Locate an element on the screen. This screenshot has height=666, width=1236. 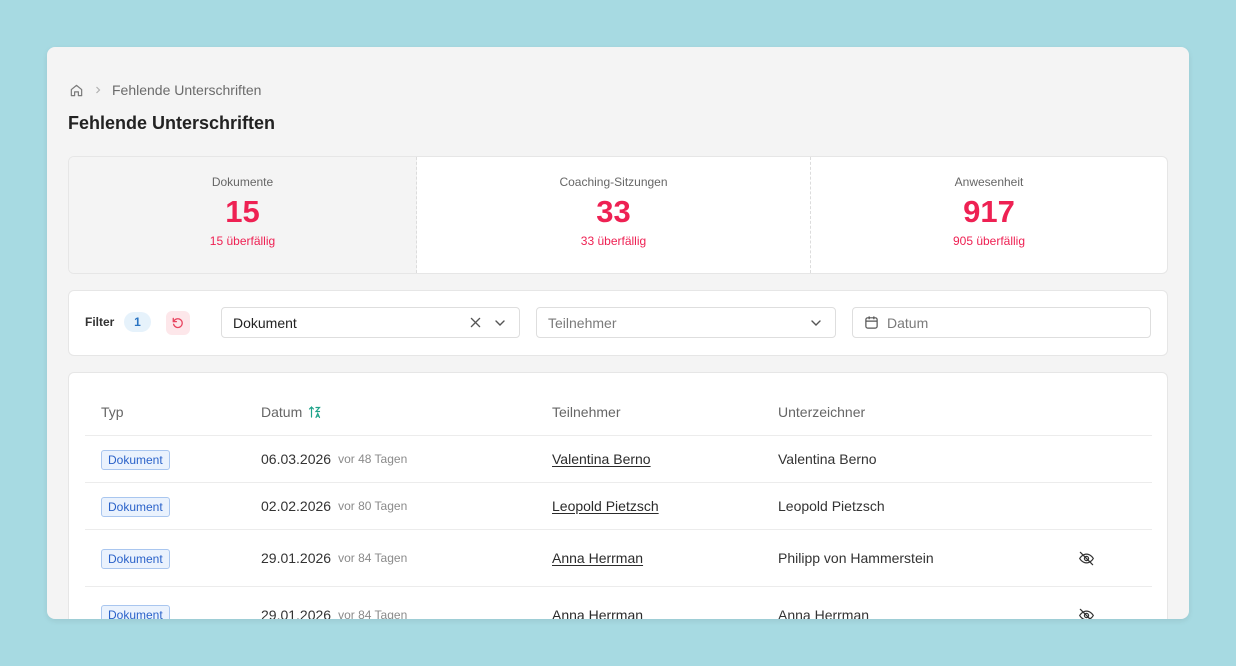
calendar-icon is located at coordinates (871, 323).